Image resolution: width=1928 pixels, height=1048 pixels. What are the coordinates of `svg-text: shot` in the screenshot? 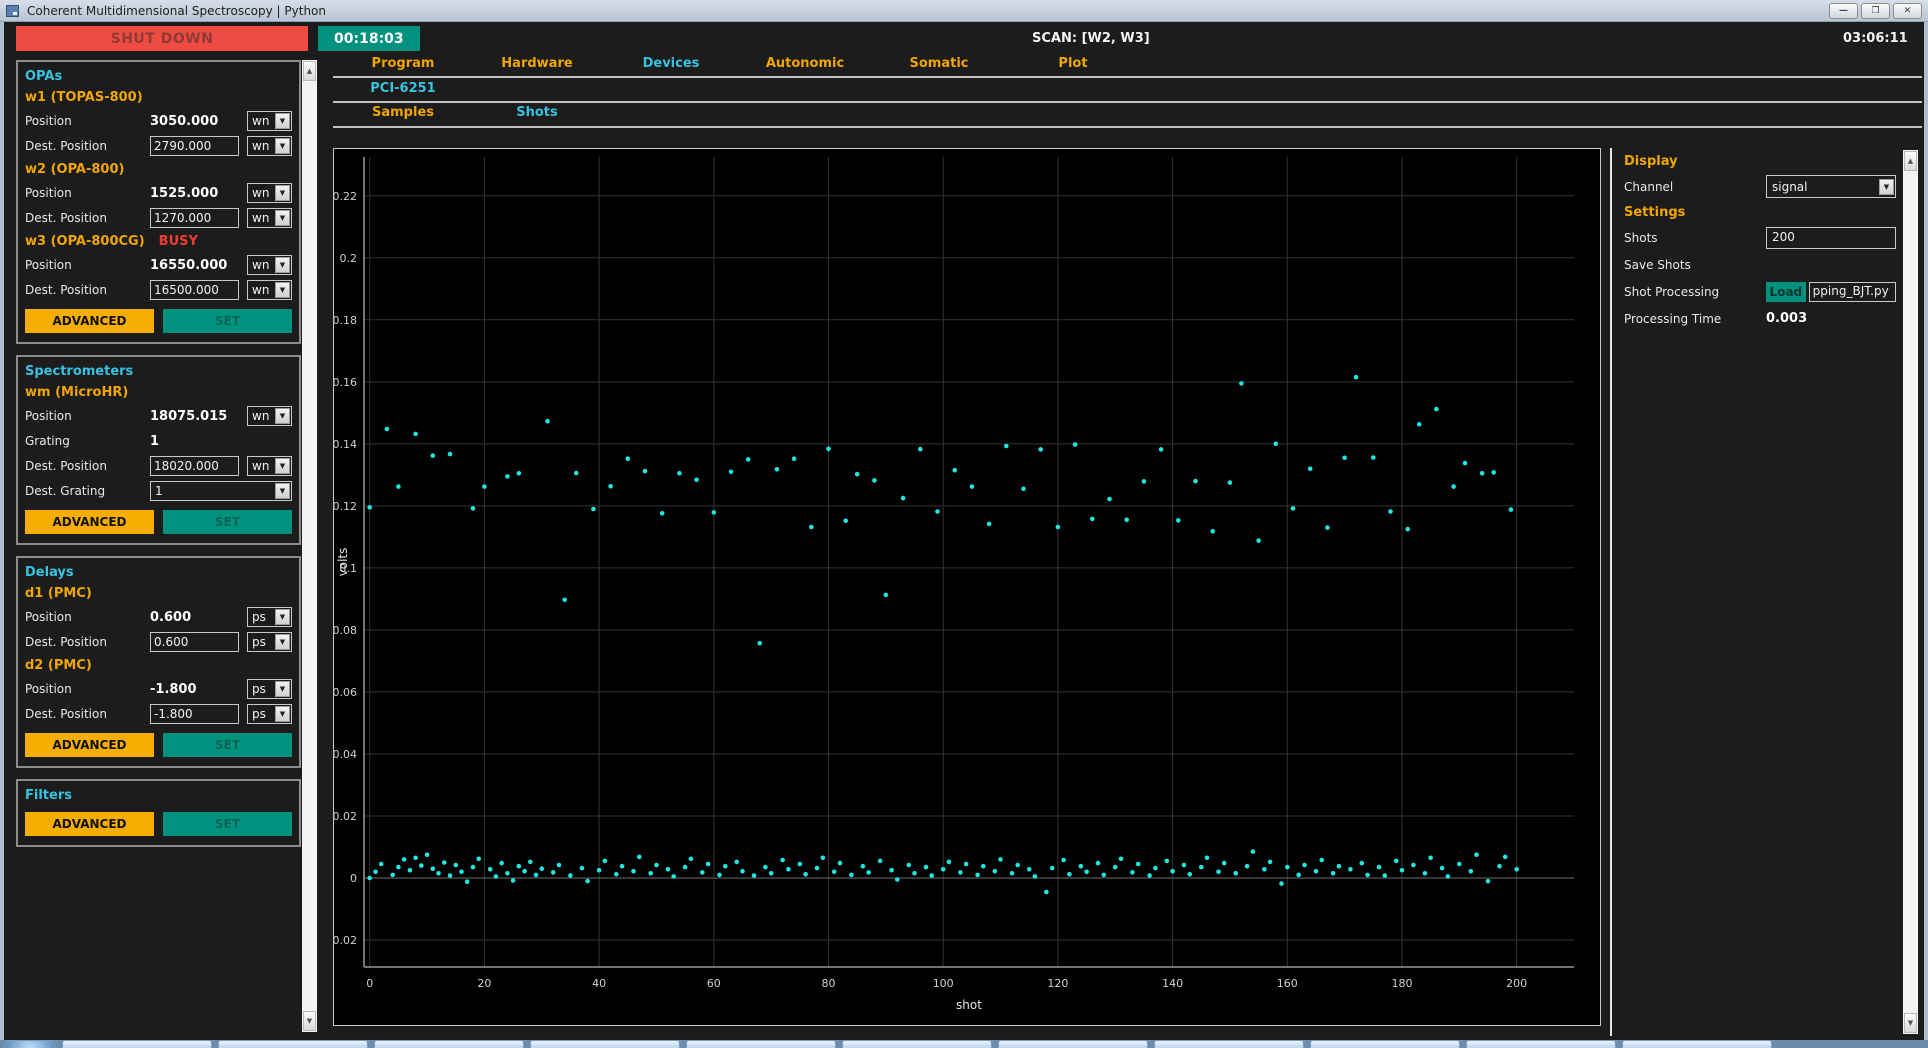 It's located at (969, 1005).